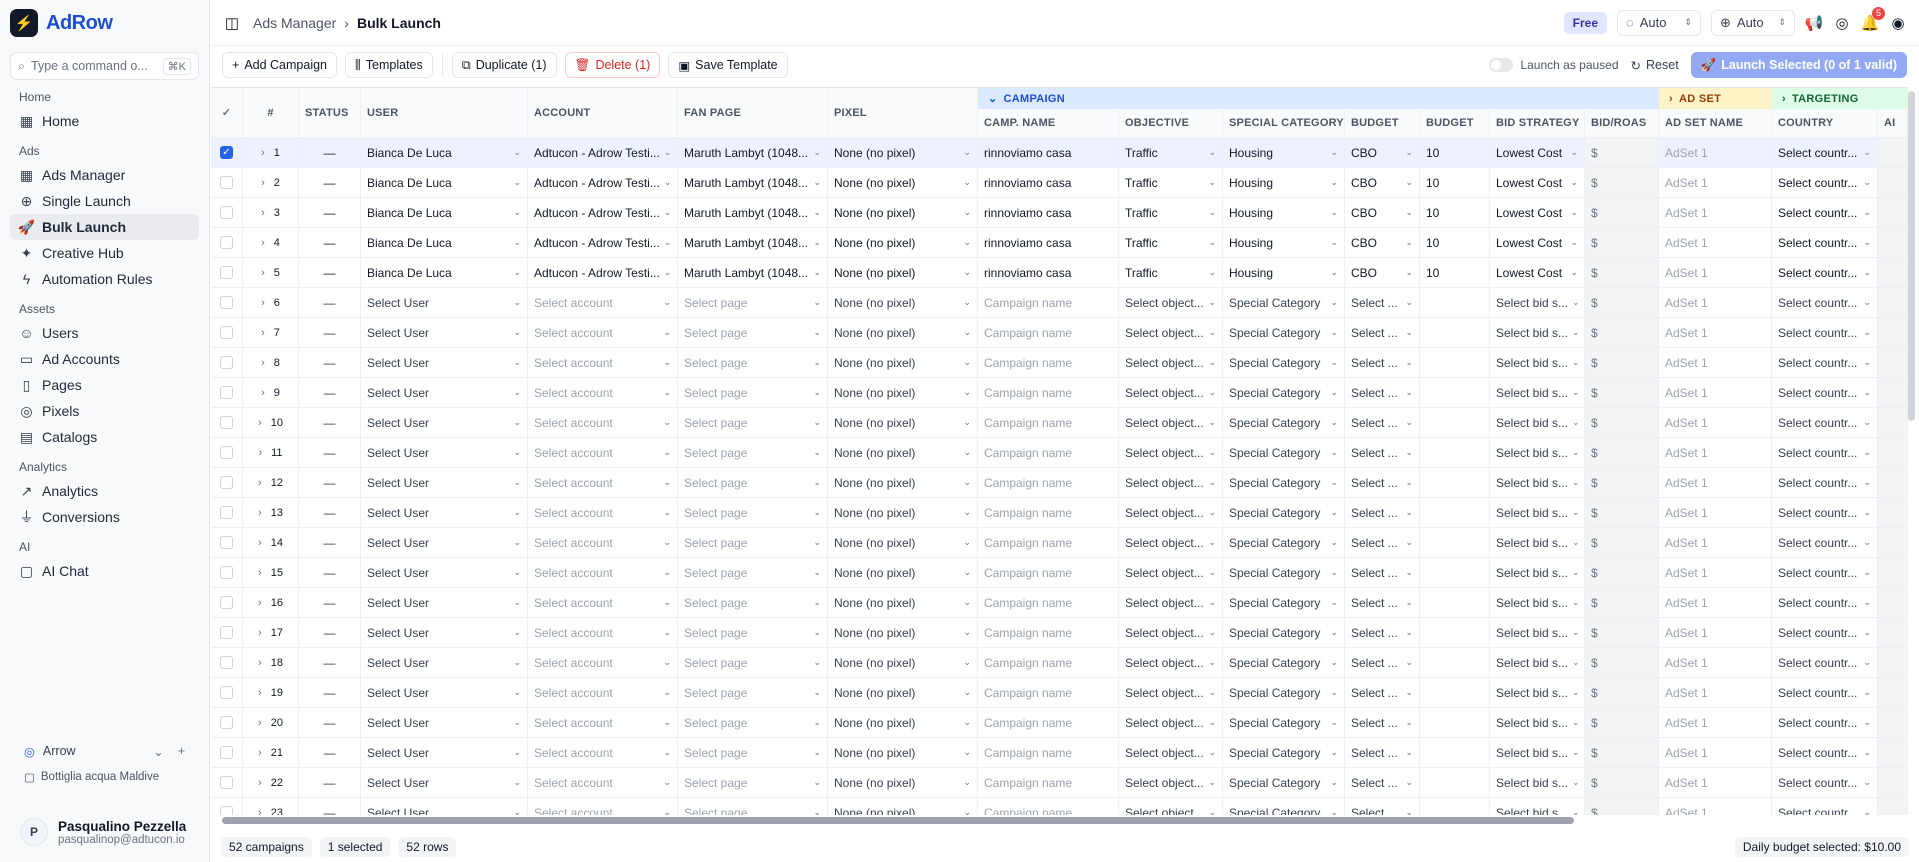 The height and width of the screenshot is (862, 1919). I want to click on sidebar-item-home: ▦ Home, so click(104, 121).